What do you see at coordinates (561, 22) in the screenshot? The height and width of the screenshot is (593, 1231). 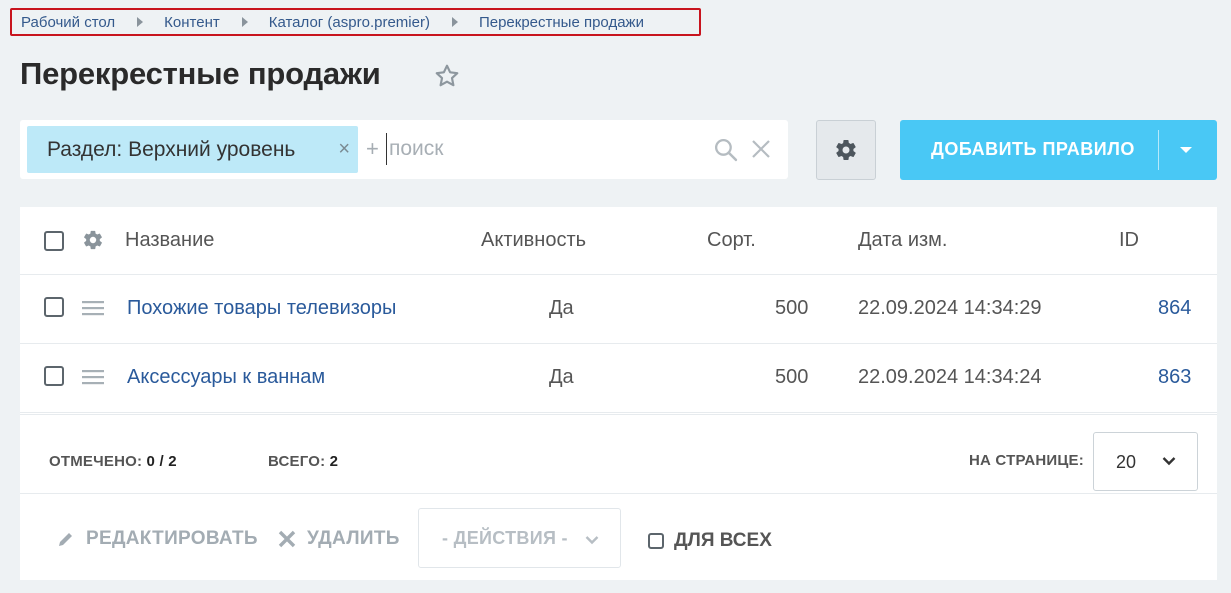 I see `breadcrumb-item-cross-sales: Перекрестные продажи` at bounding box center [561, 22].